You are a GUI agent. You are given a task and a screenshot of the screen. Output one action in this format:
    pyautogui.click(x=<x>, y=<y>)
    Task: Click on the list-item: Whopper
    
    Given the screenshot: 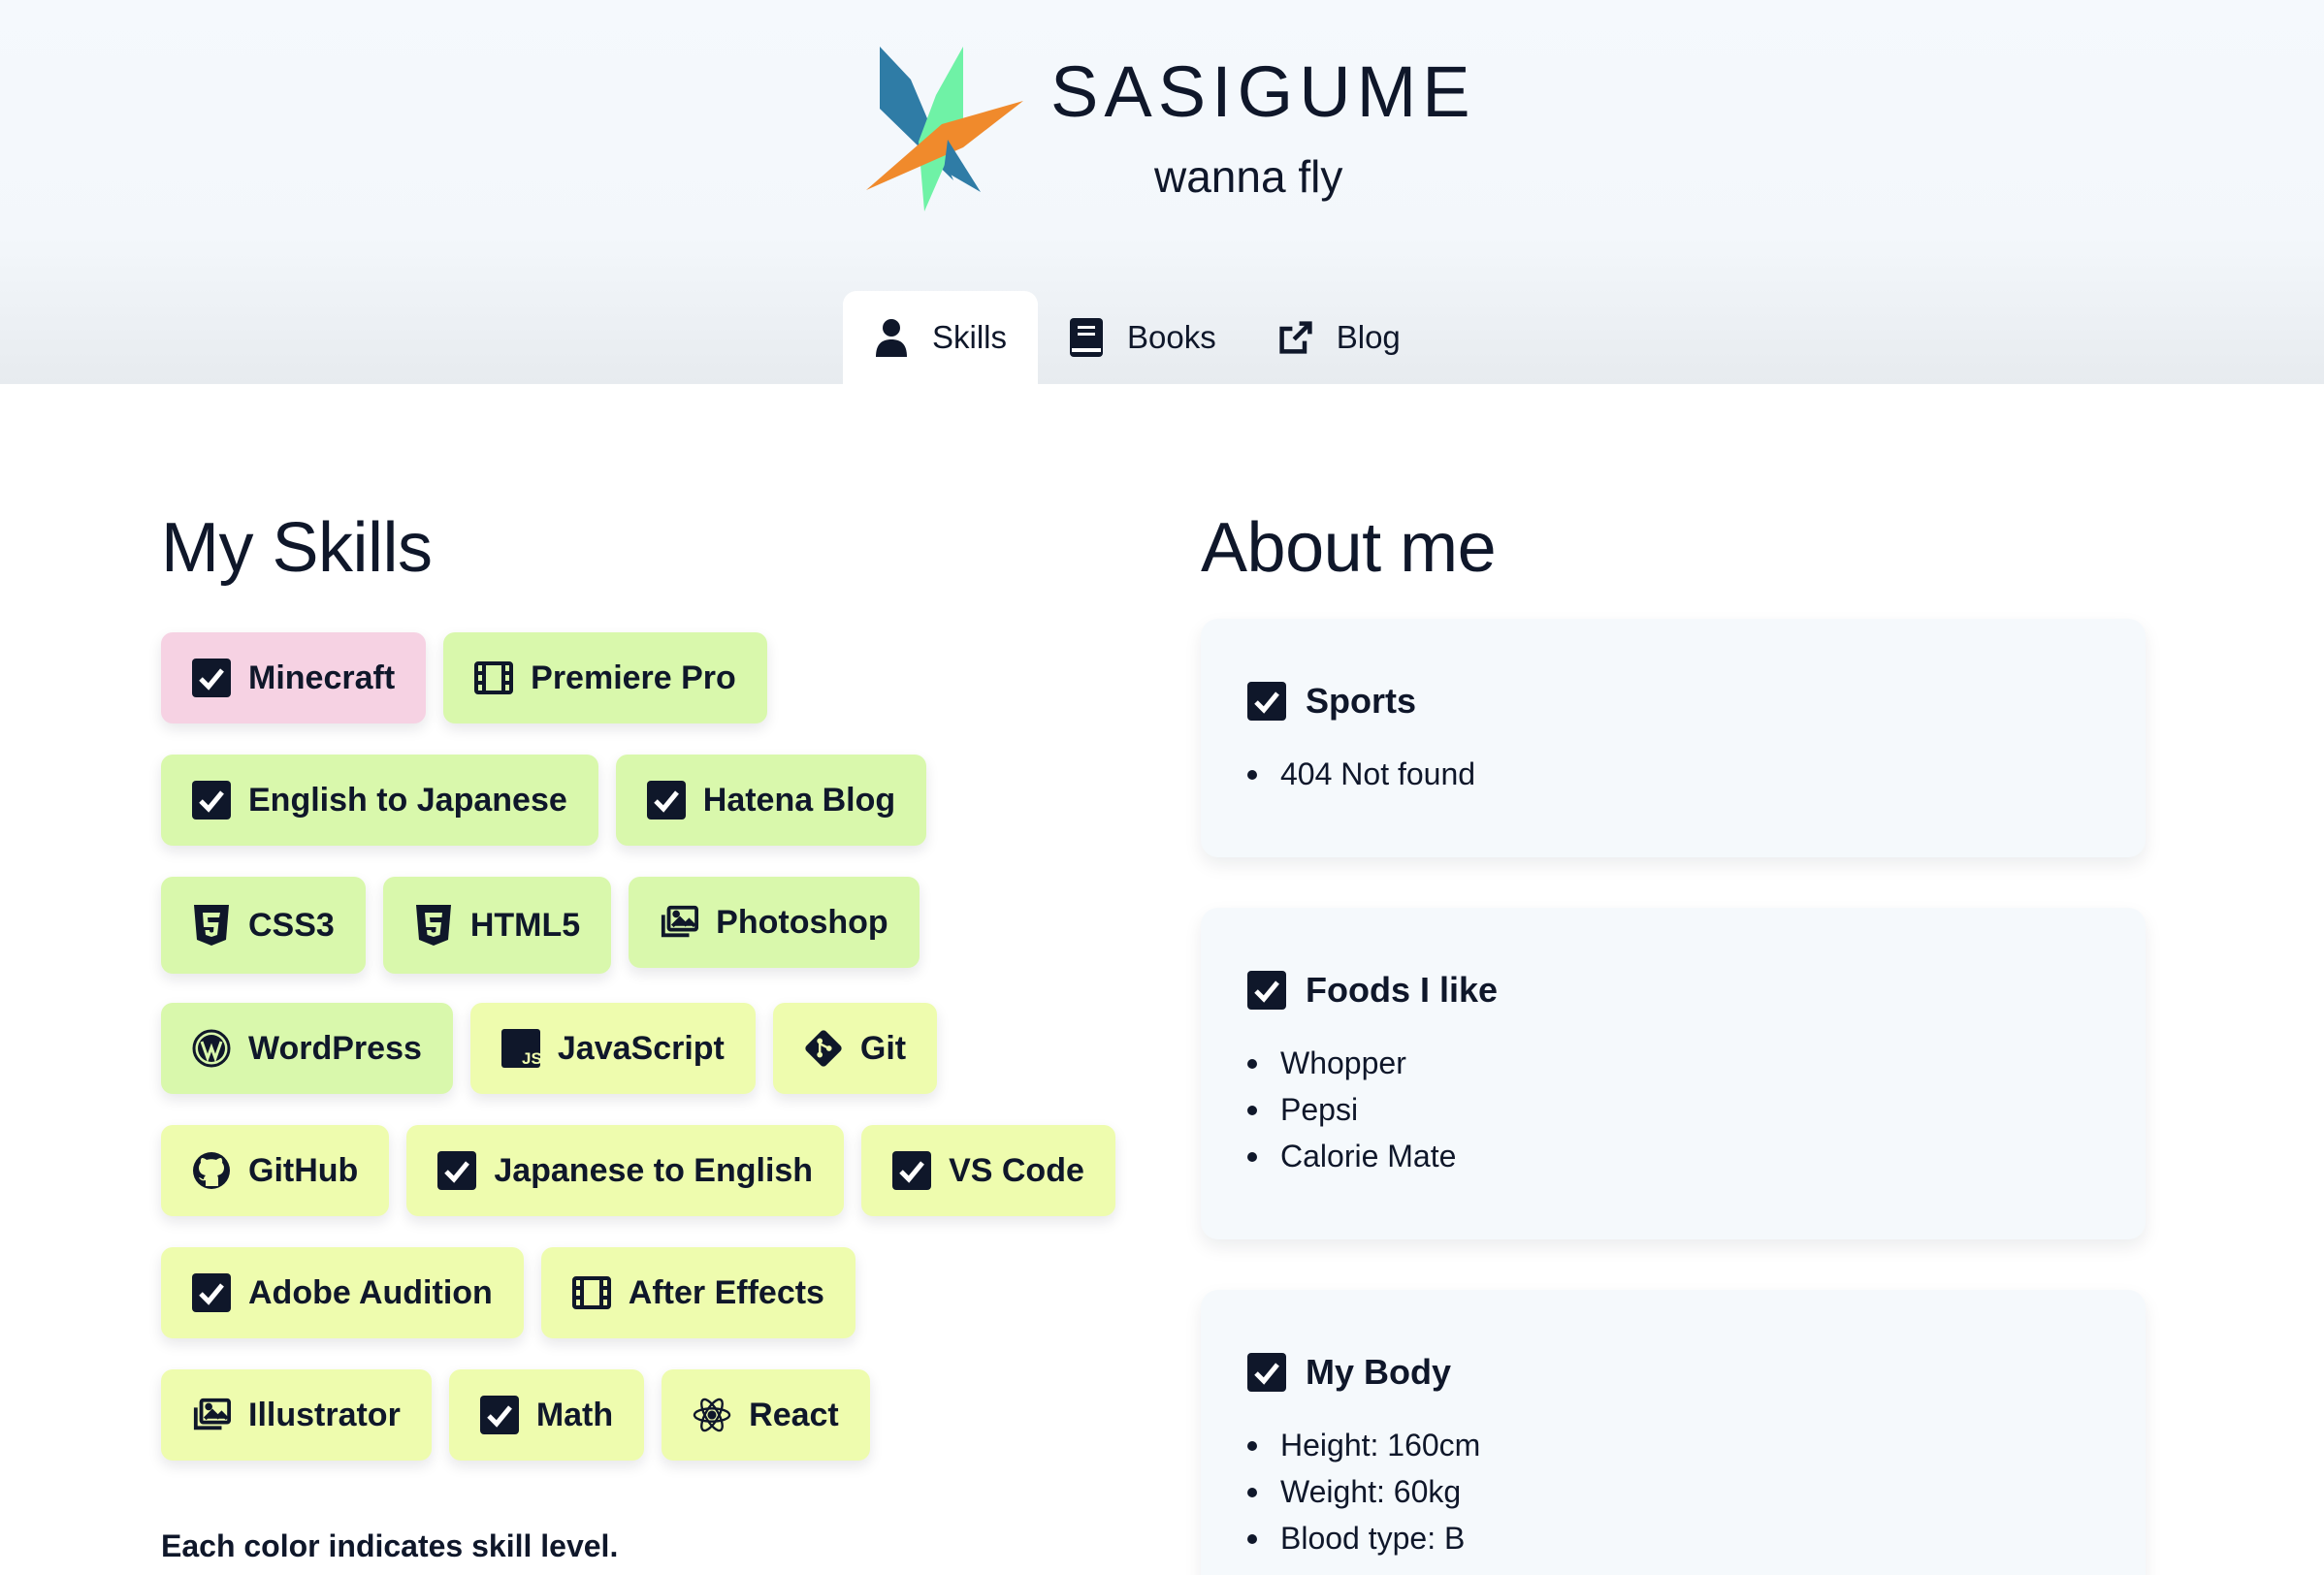 What is the action you would take?
    pyautogui.click(x=1673, y=1063)
    